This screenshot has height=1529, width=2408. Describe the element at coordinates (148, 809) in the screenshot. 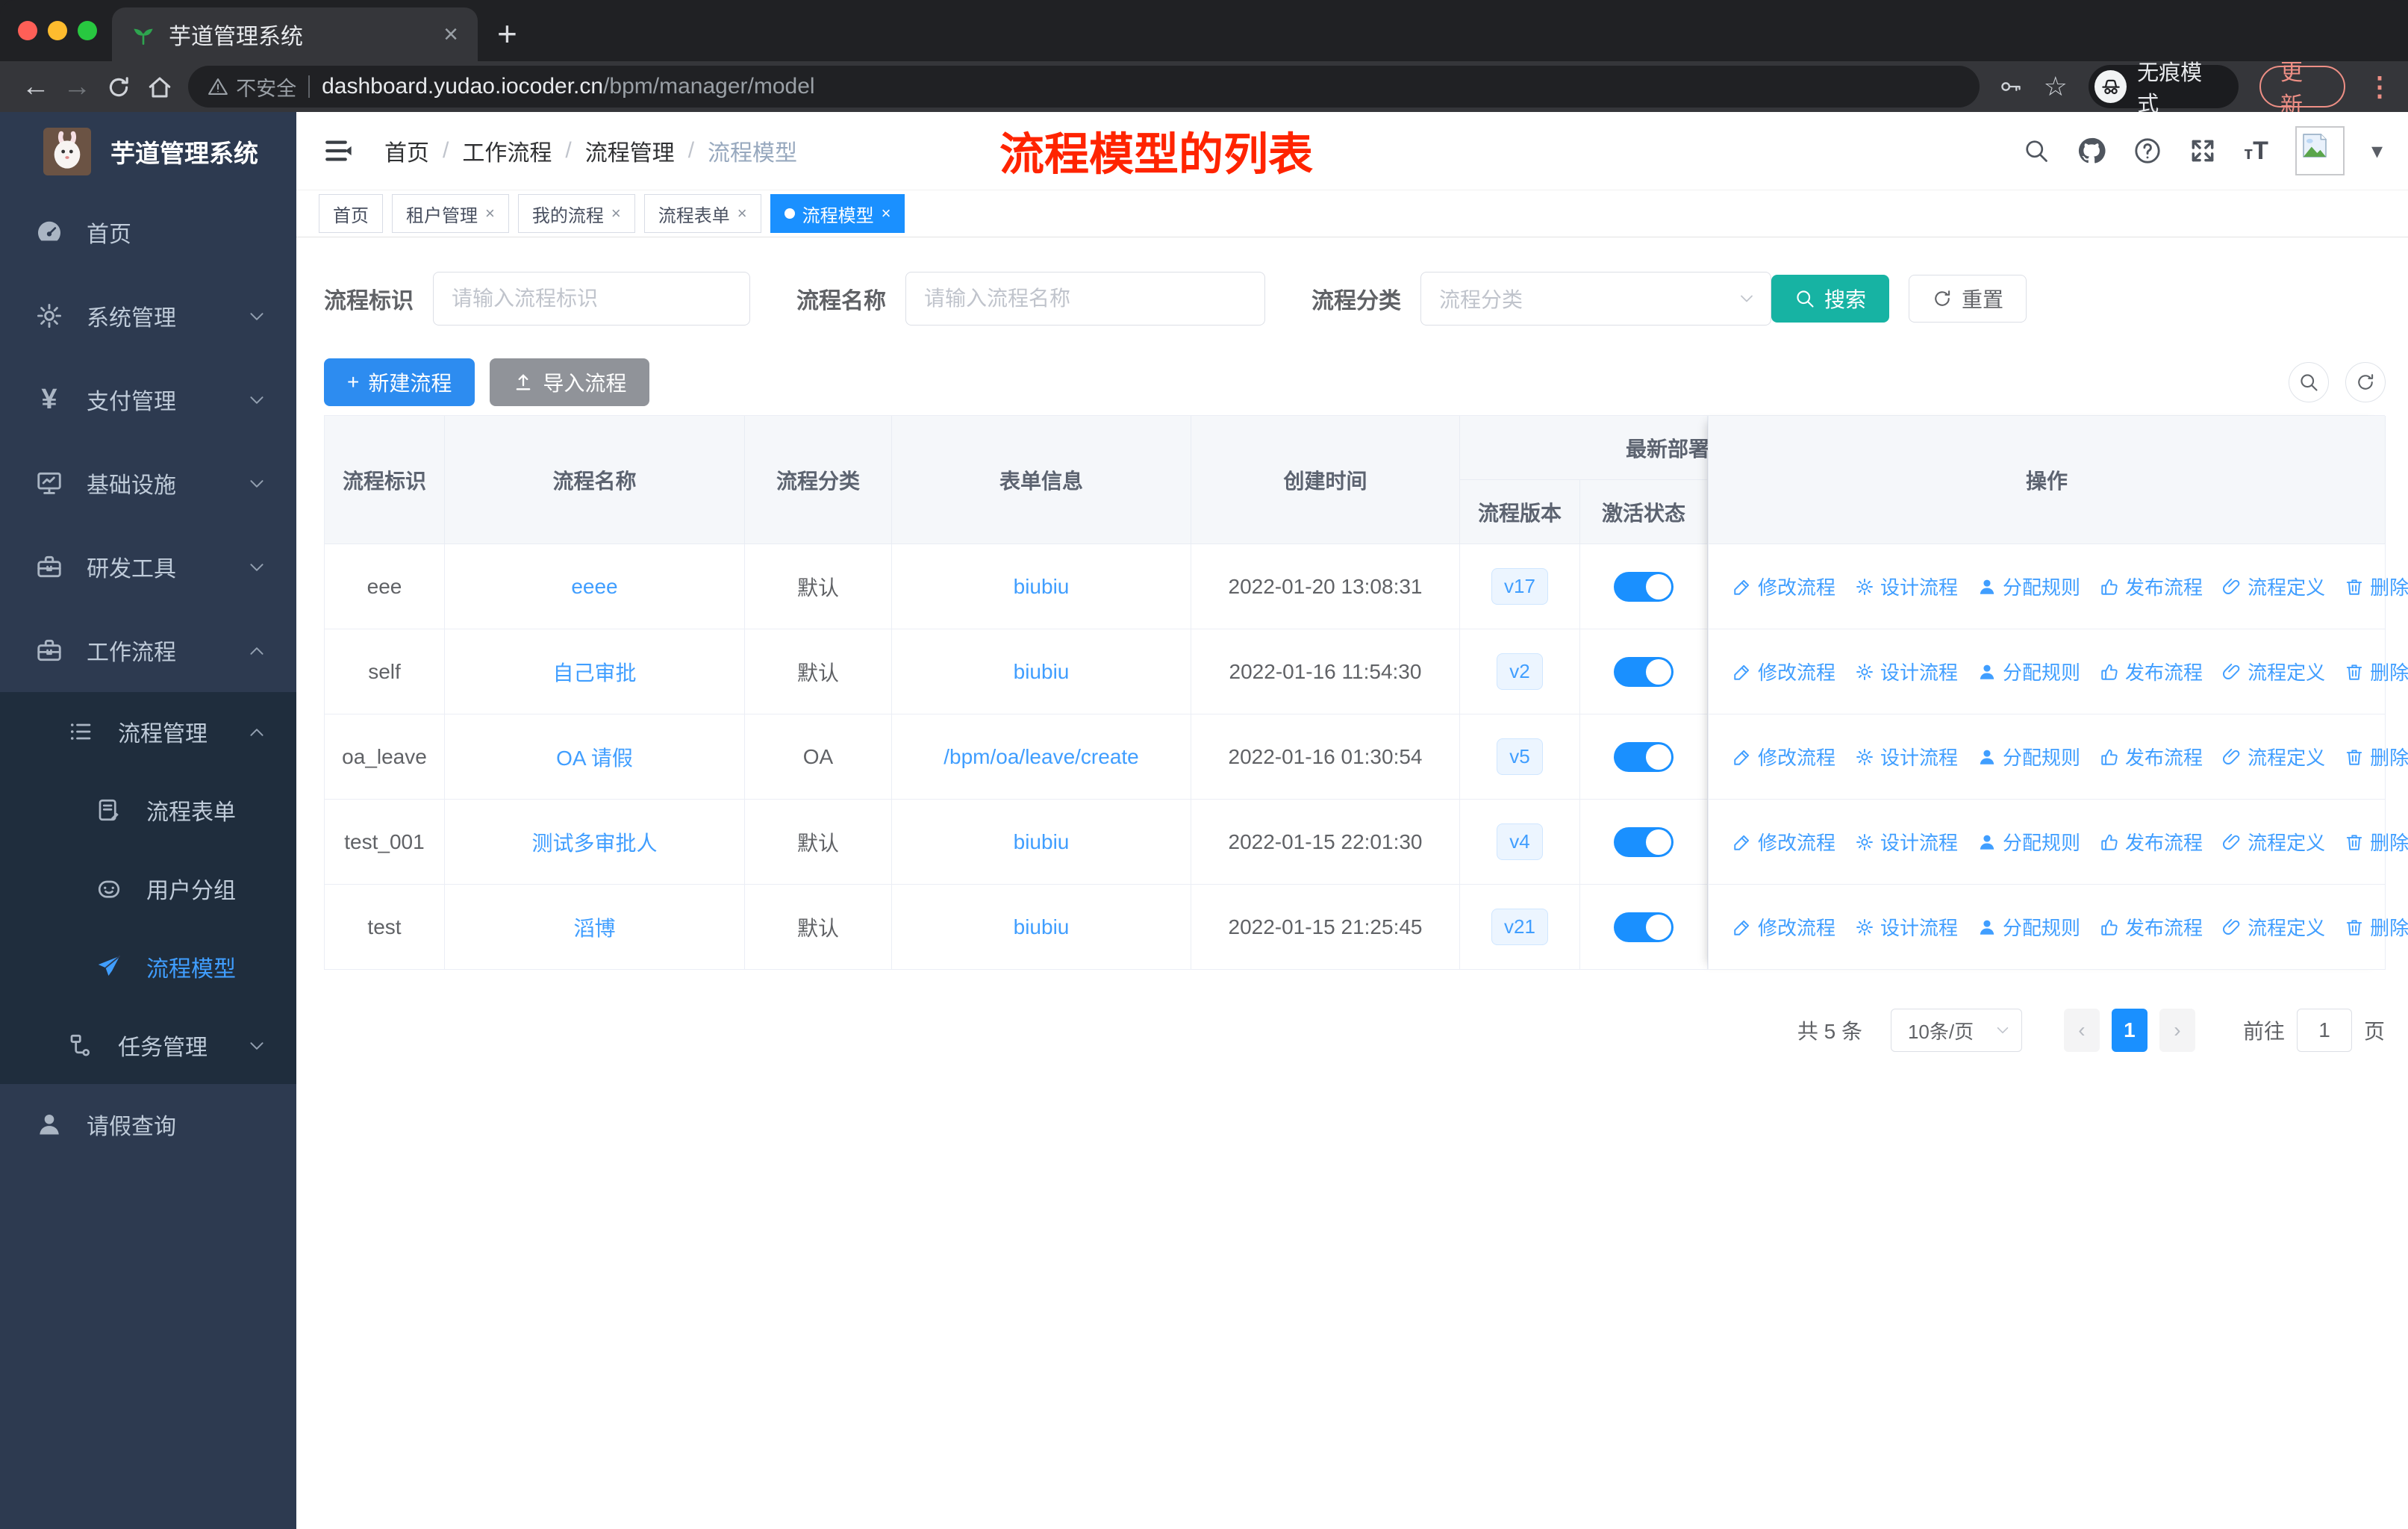

I see `sidebar-item-process-form: 流程表单` at that location.